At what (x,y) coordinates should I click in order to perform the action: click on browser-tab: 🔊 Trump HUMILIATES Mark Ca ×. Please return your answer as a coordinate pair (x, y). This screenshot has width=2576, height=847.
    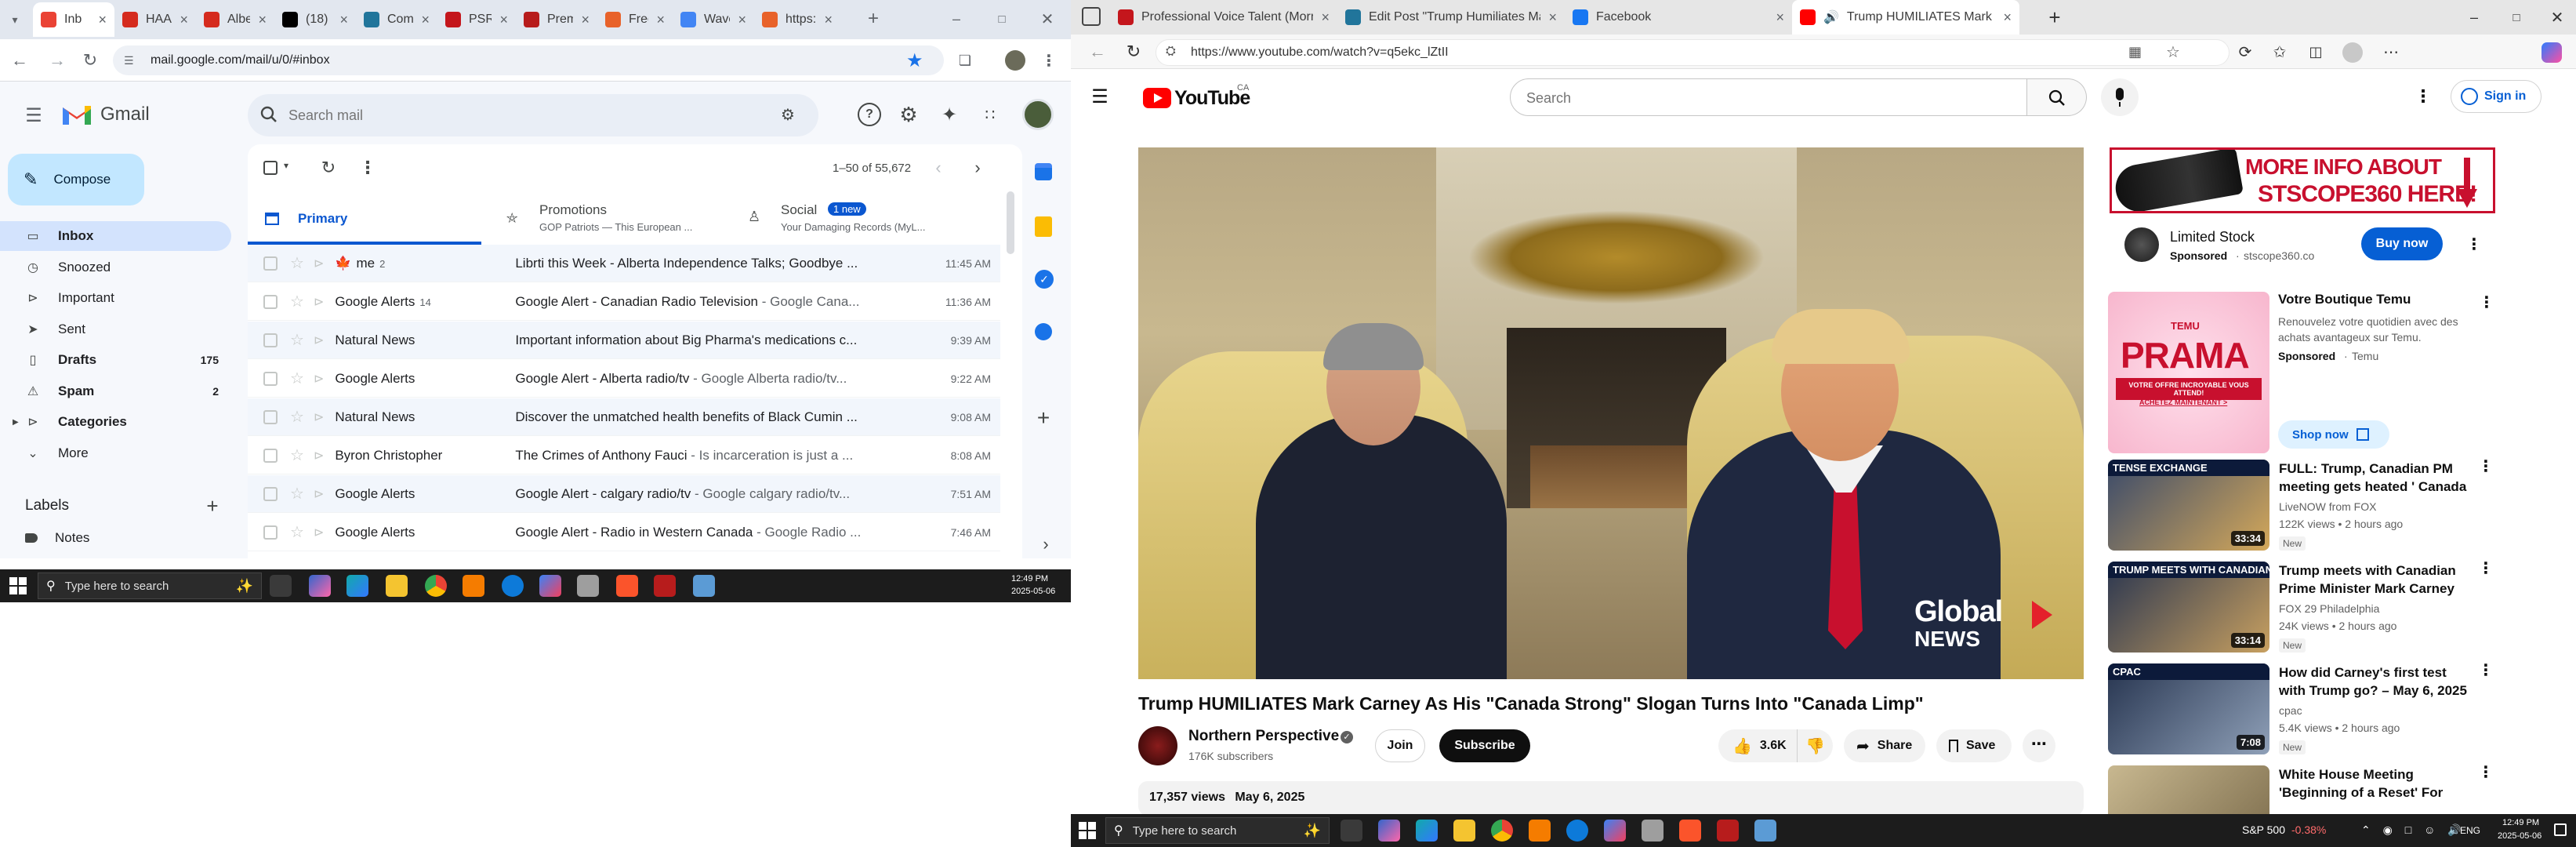
    Looking at the image, I should click on (1905, 17).